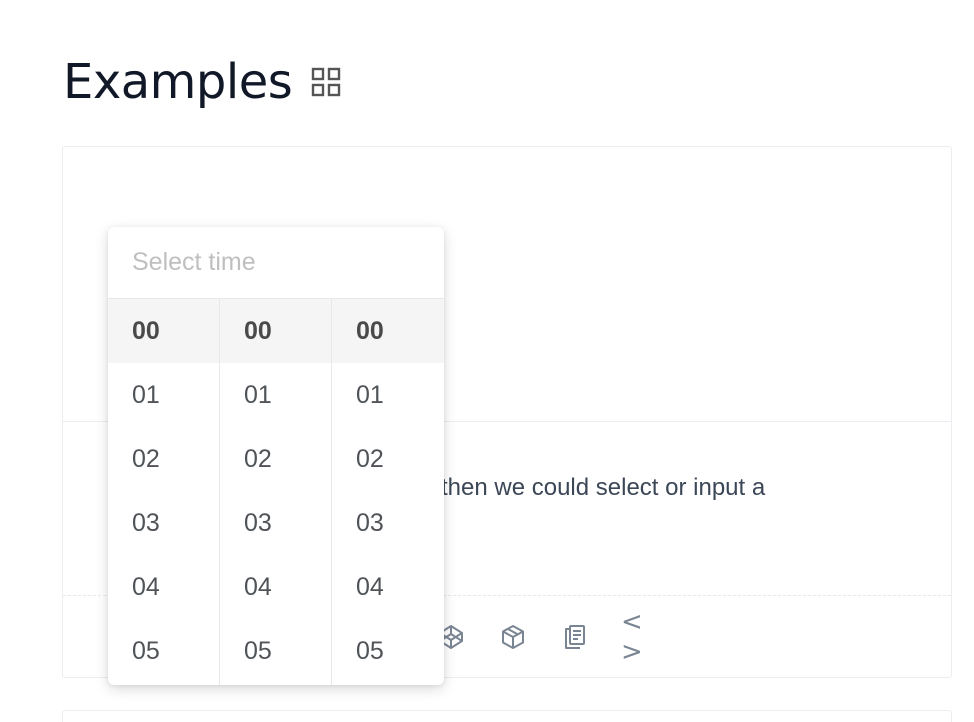 The image size is (974, 722). I want to click on time-input-wrapper, so click(276, 263).